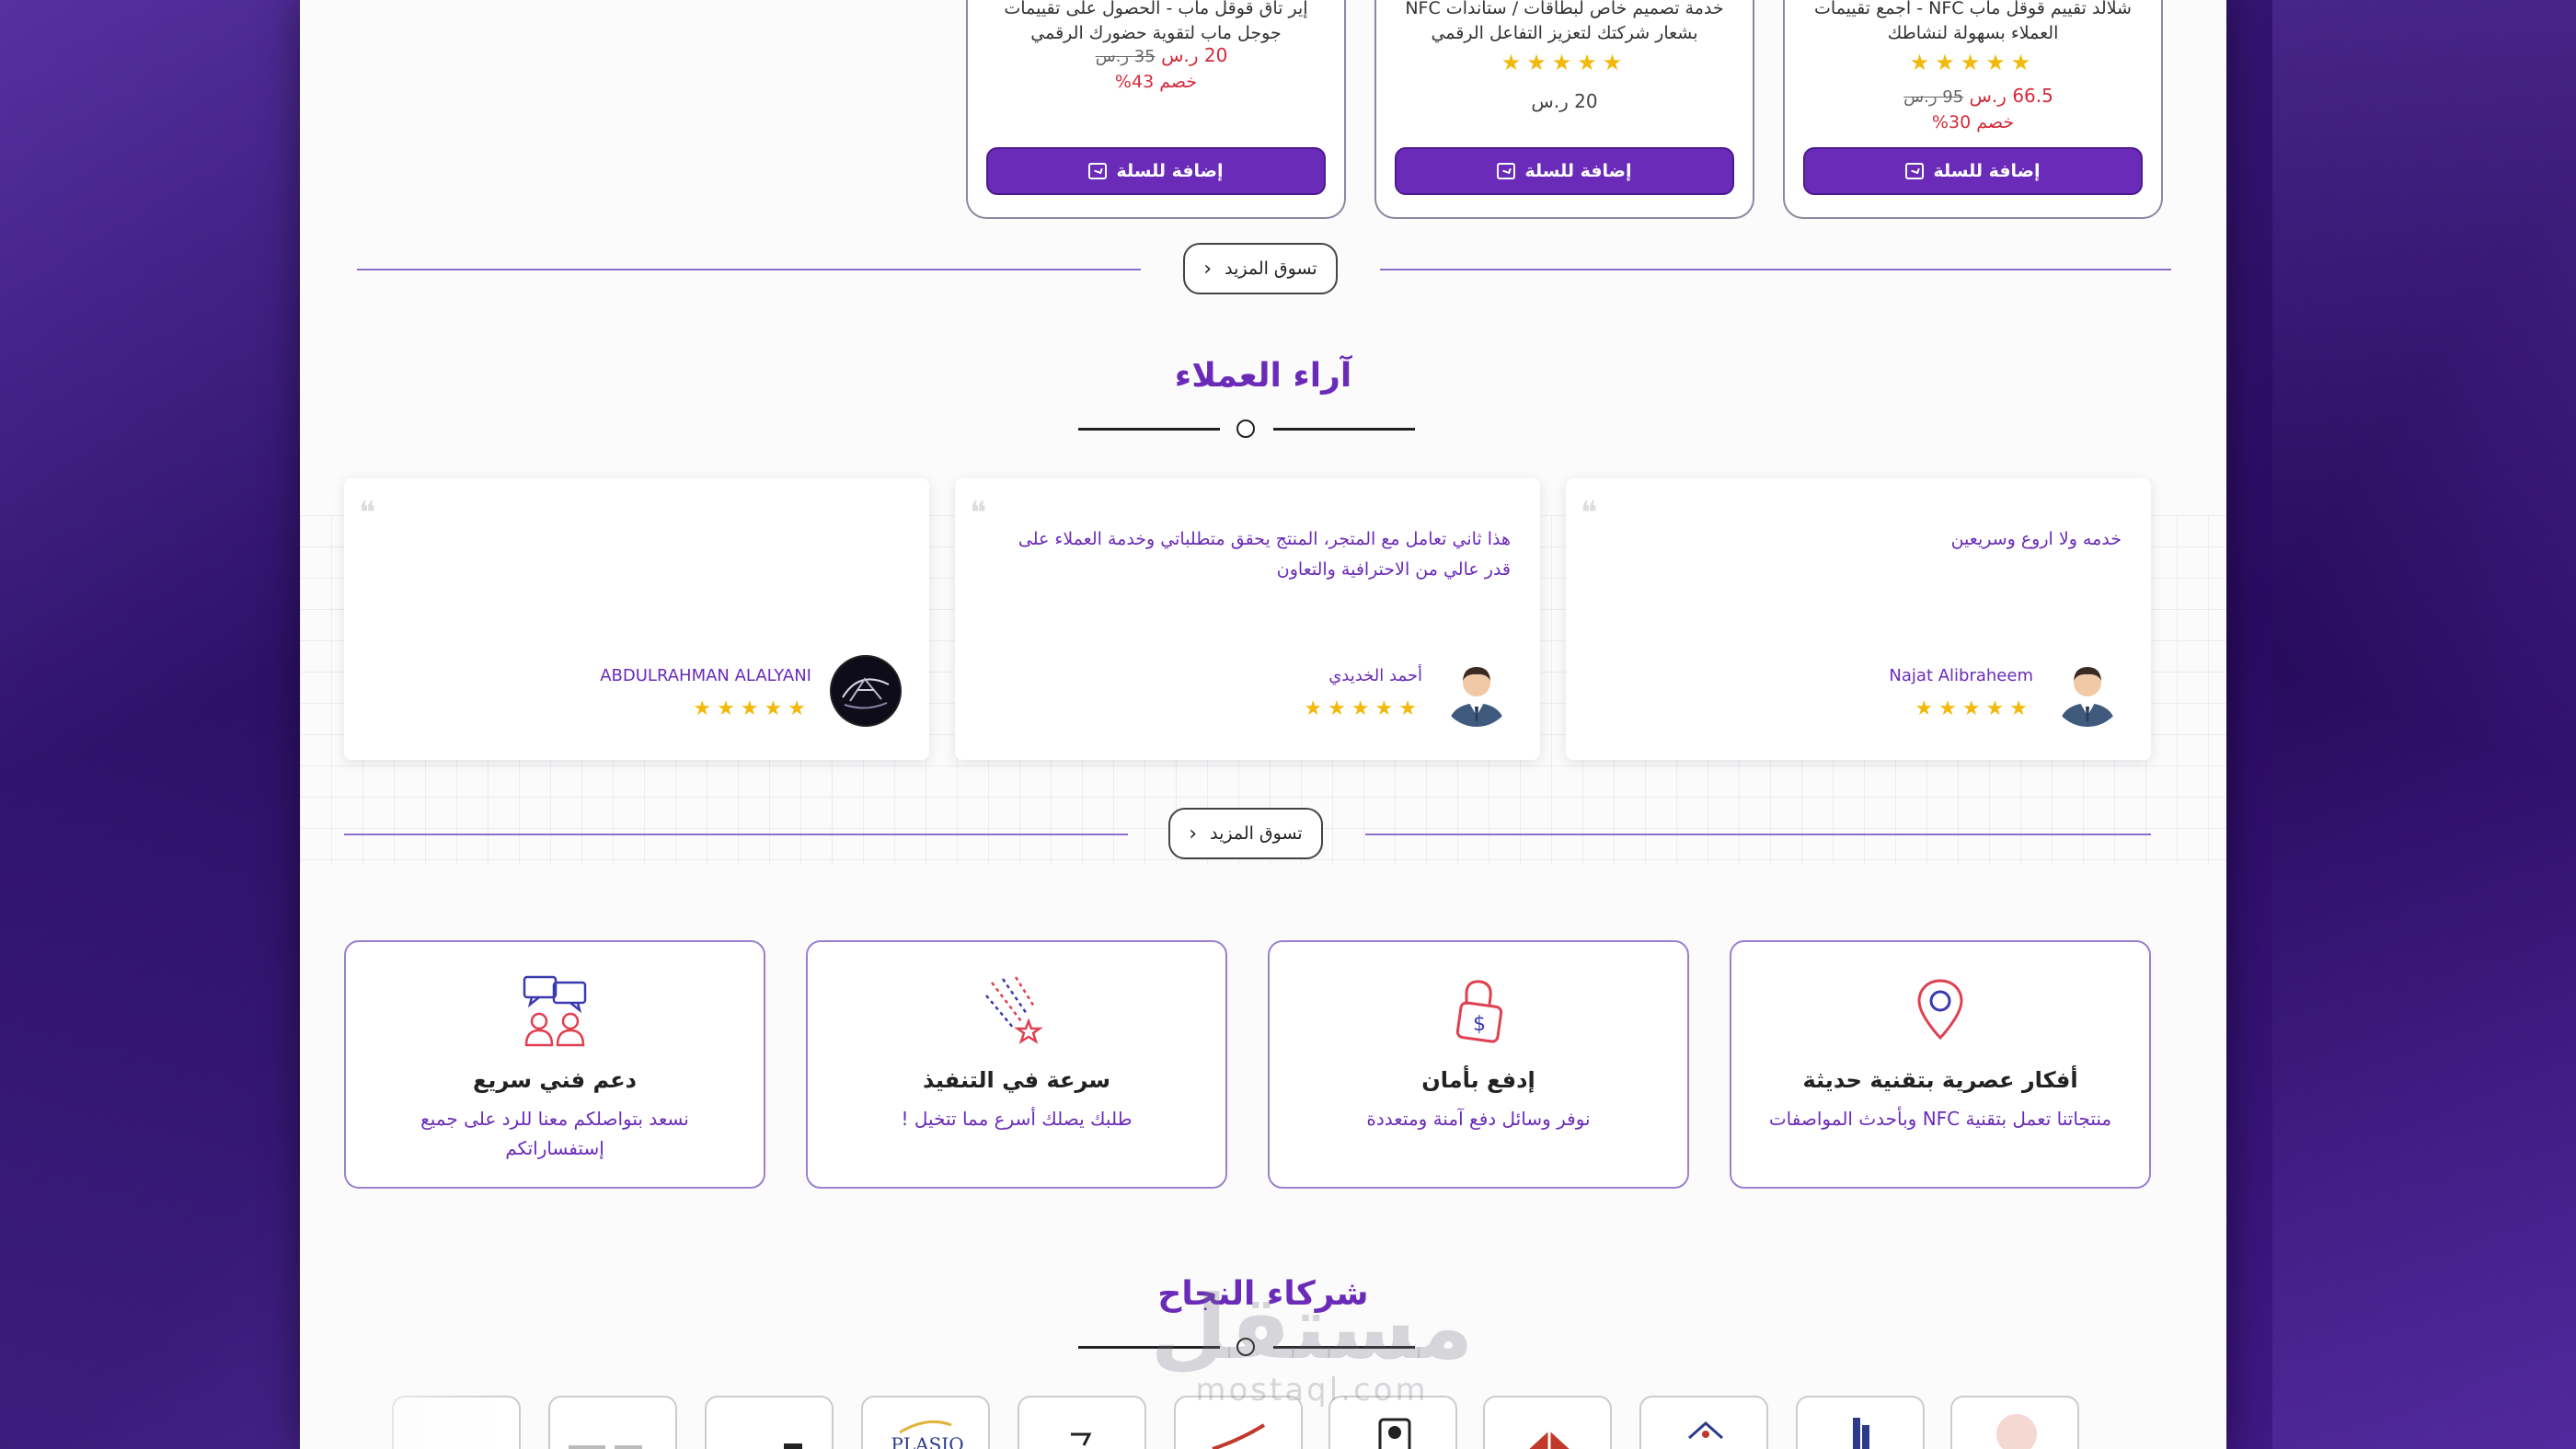  What do you see at coordinates (1940, 1080) in the screenshot?
I see `feature-title: أفكار عصرية بتقنية حديثة` at bounding box center [1940, 1080].